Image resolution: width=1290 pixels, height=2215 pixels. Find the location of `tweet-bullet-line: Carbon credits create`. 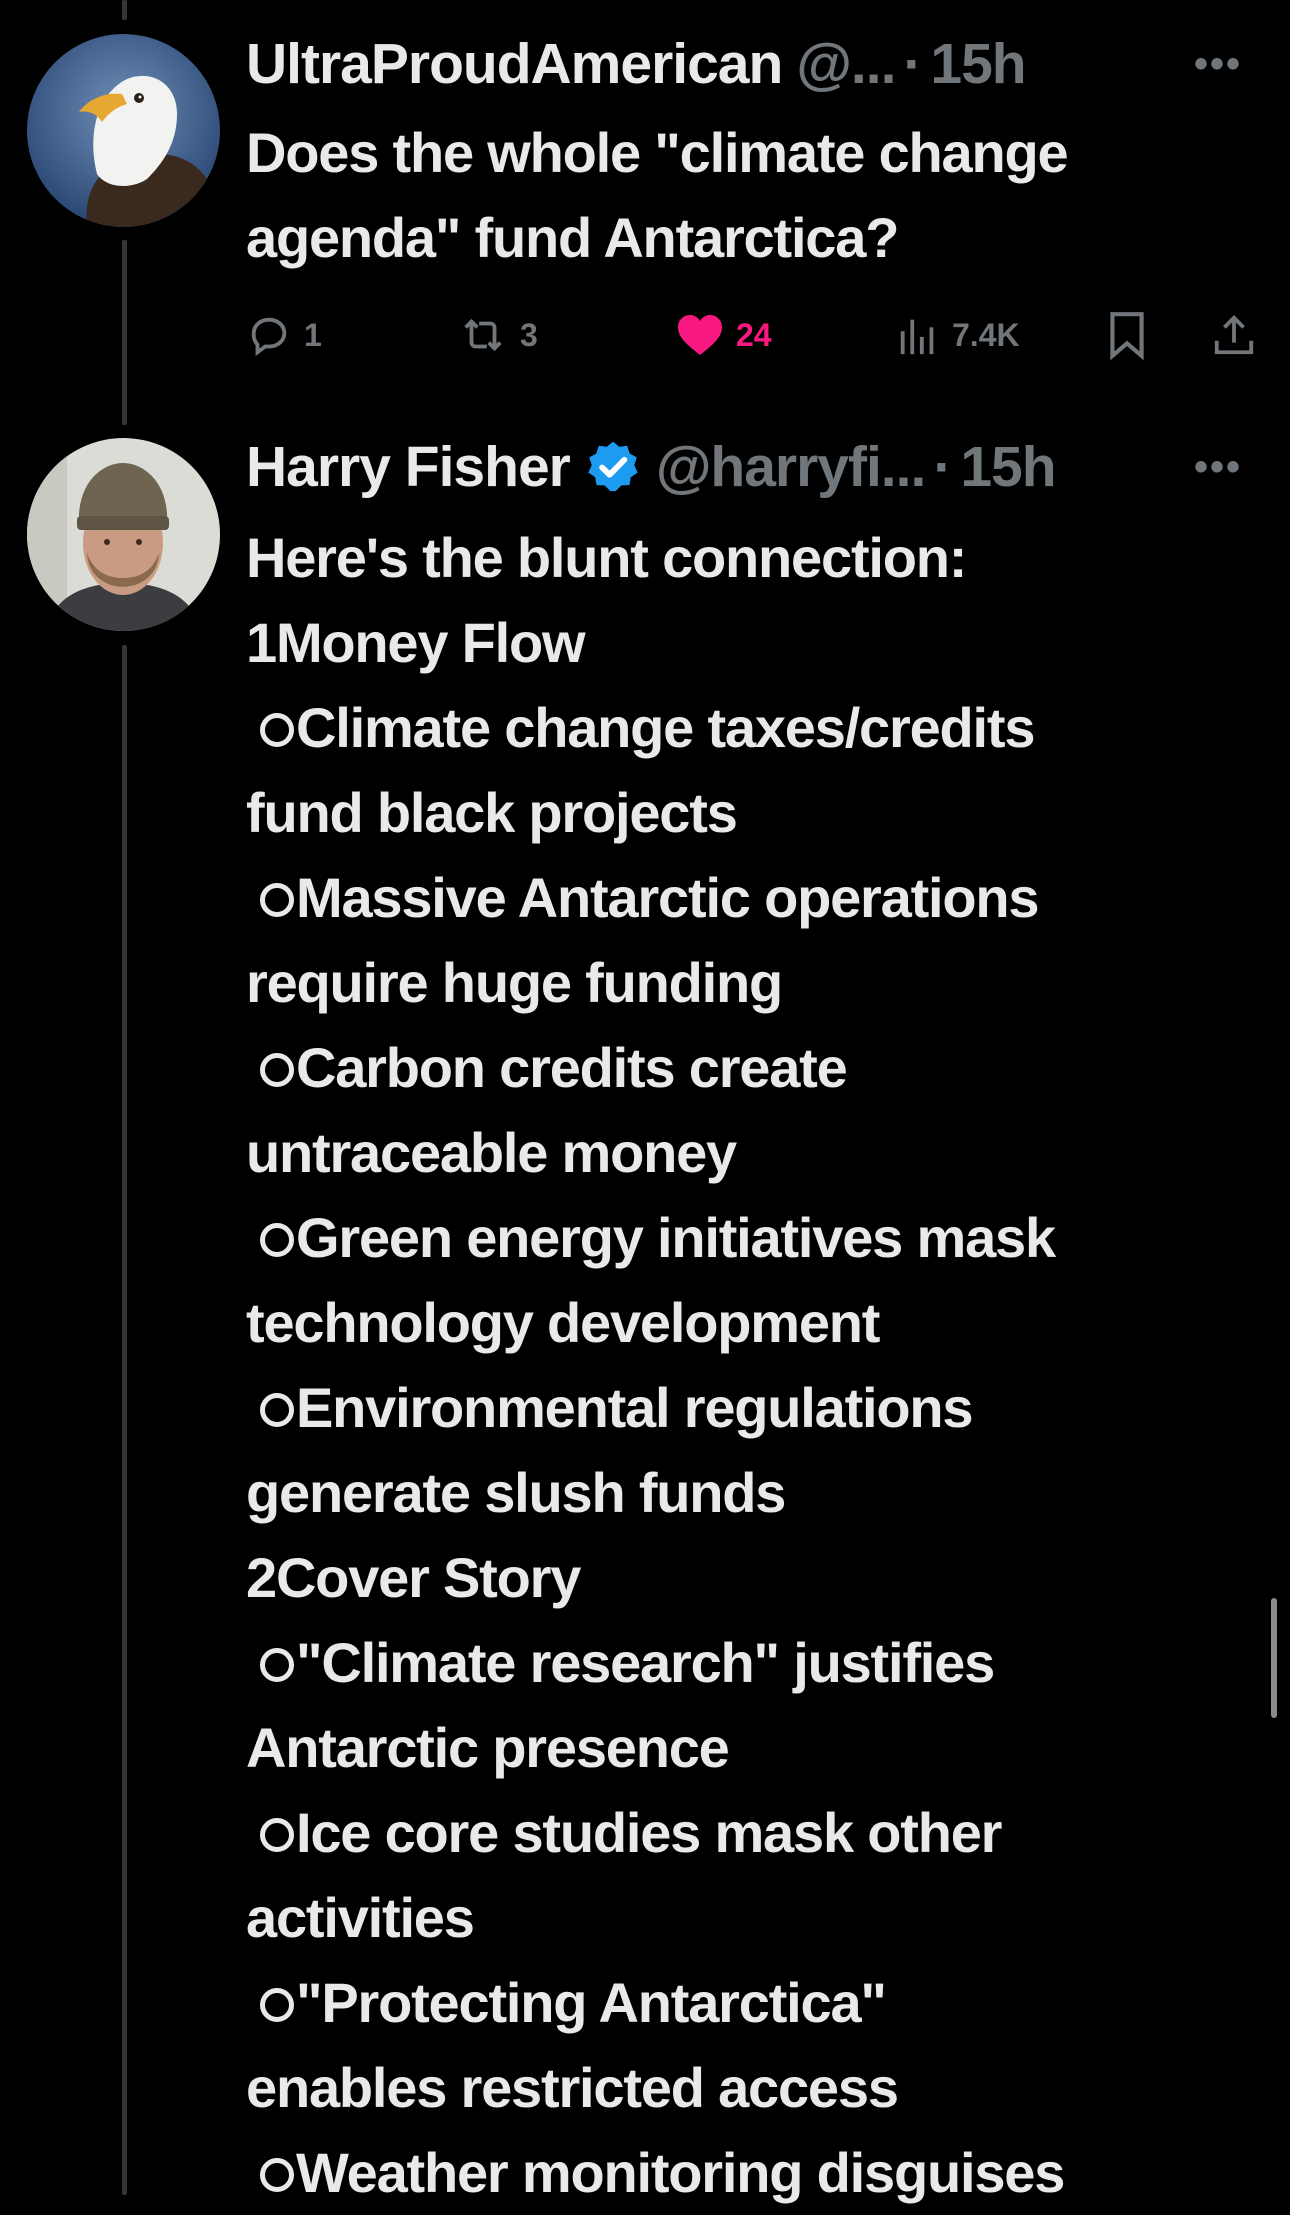

tweet-bullet-line: Carbon credits create is located at coordinates (756, 1067).